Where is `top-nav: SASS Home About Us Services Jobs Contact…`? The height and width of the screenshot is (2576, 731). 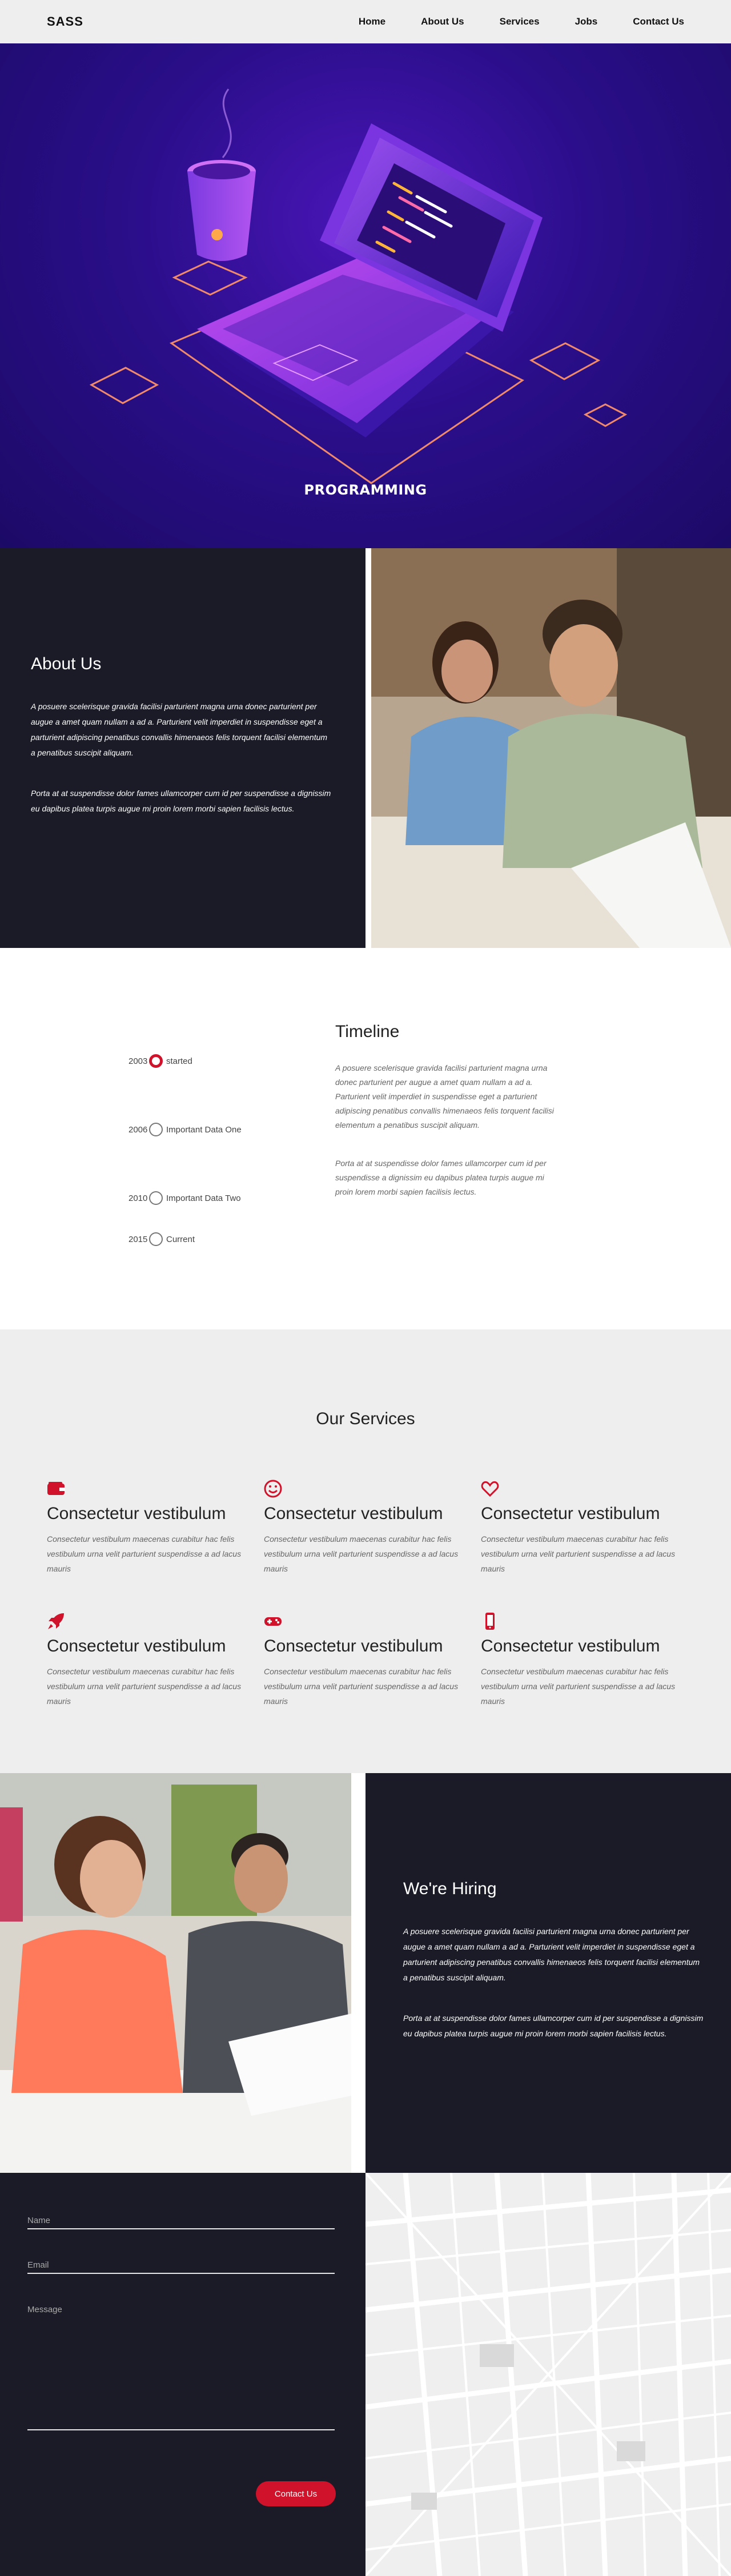 top-nav: SASS Home About Us Services Jobs Contact… is located at coordinates (365, 21).